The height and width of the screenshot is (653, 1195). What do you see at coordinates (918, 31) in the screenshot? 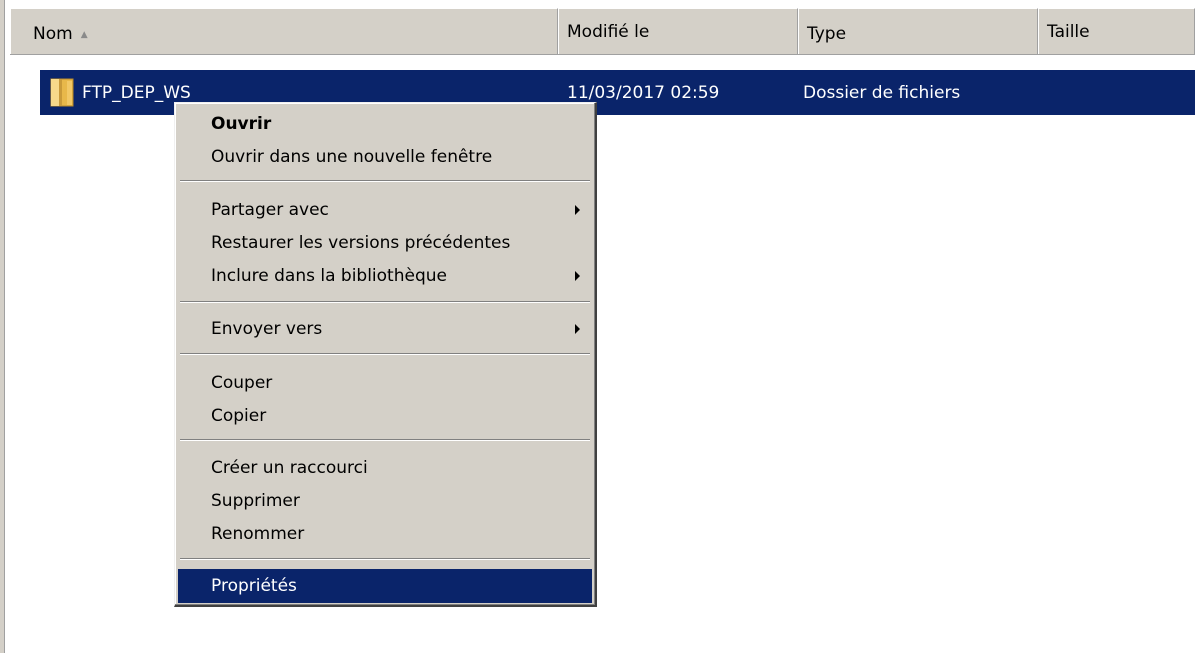
I see `column-header-type: Type` at bounding box center [918, 31].